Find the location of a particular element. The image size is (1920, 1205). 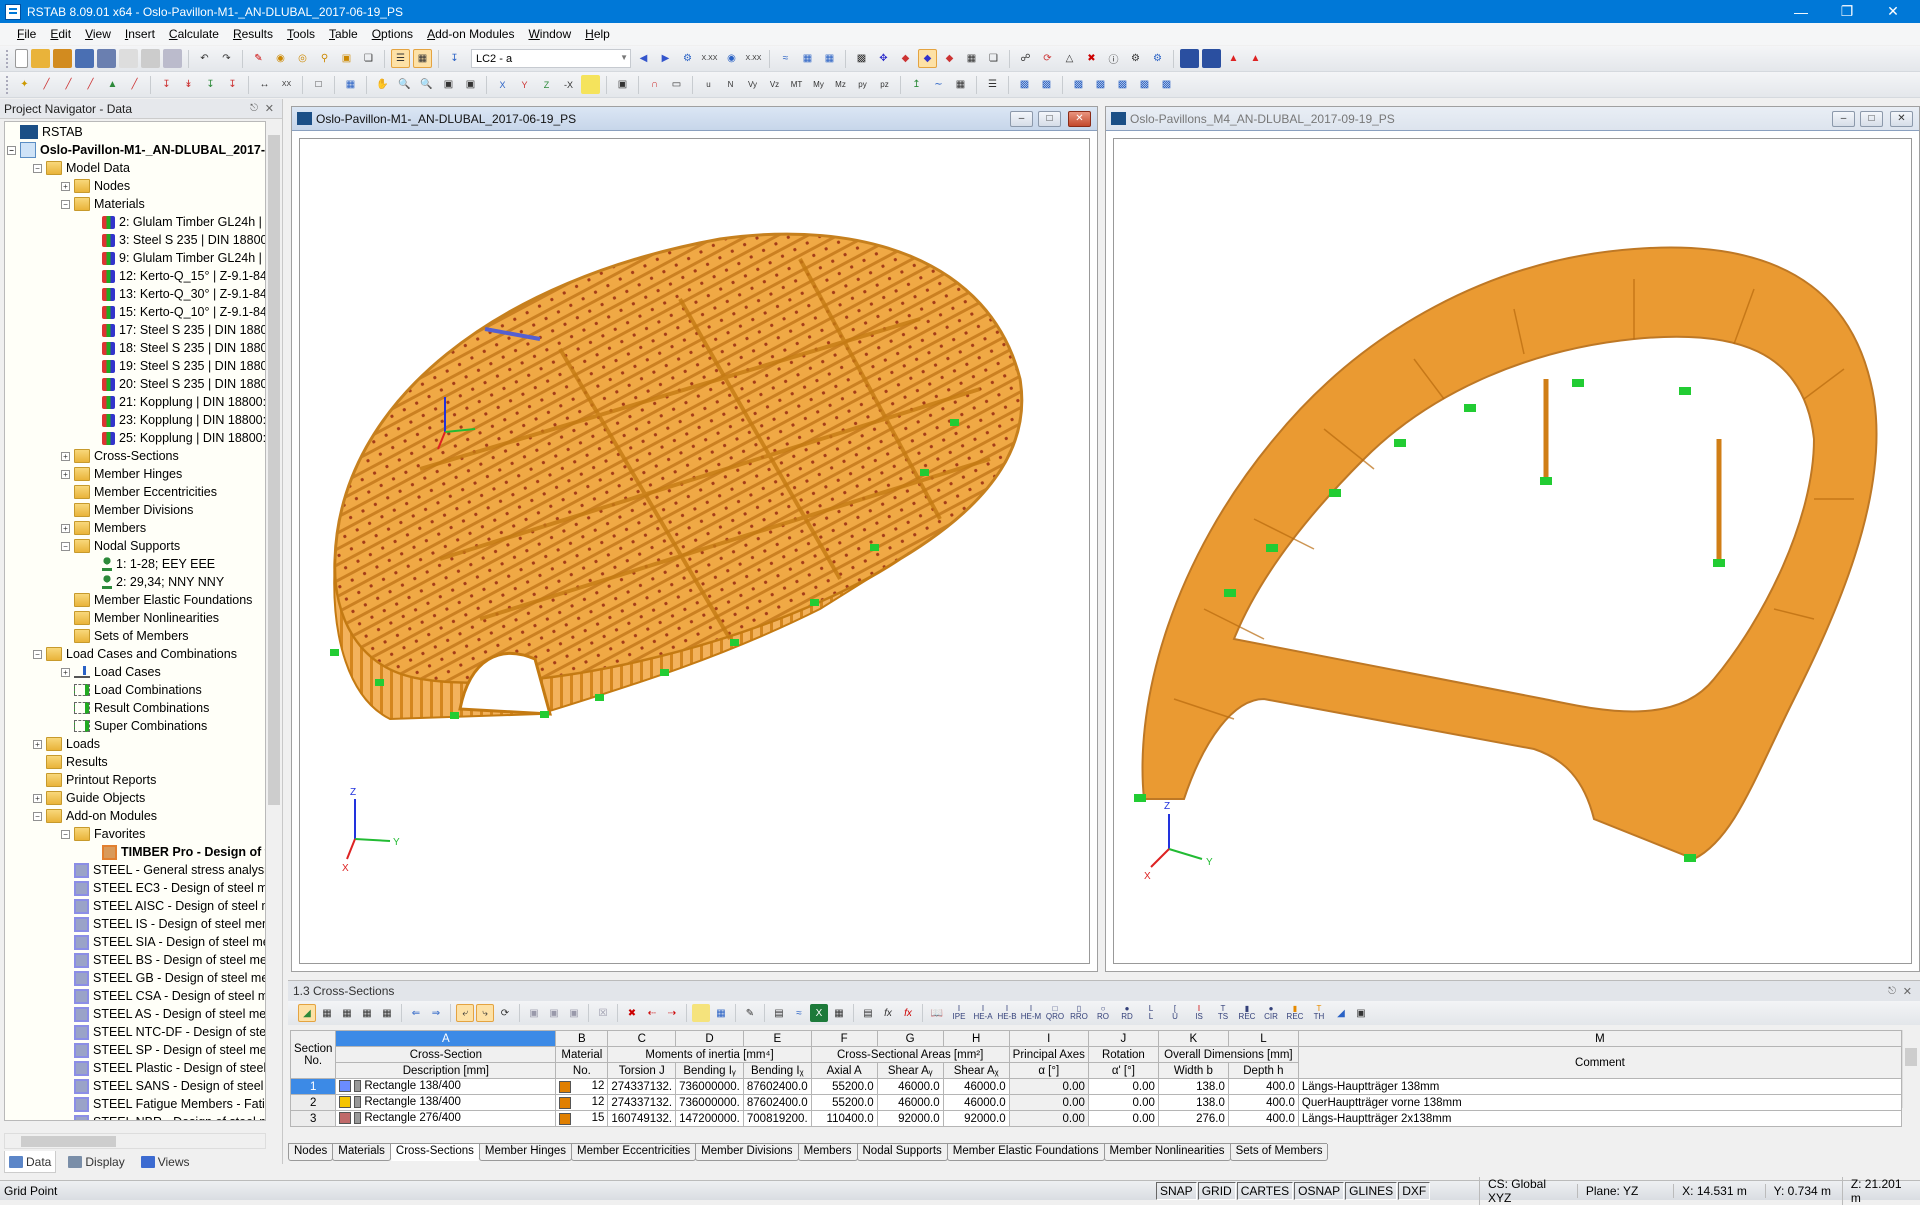

tree-item: STEEL SP - Design of steel membe is located at coordinates (169, 1050).